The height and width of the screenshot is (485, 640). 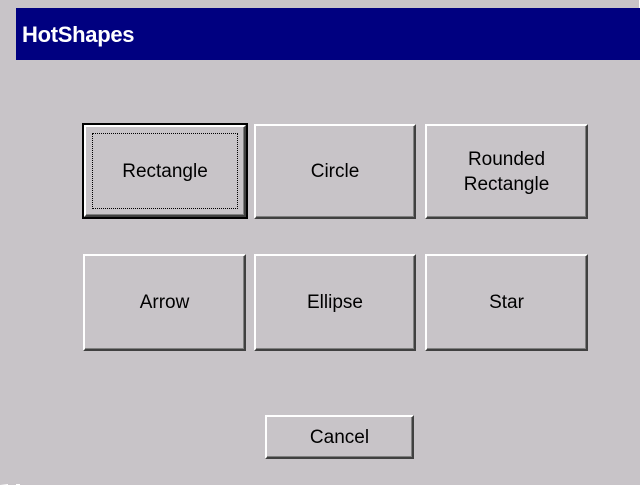 What do you see at coordinates (78, 34) in the screenshot?
I see `window-title: HotShapes` at bounding box center [78, 34].